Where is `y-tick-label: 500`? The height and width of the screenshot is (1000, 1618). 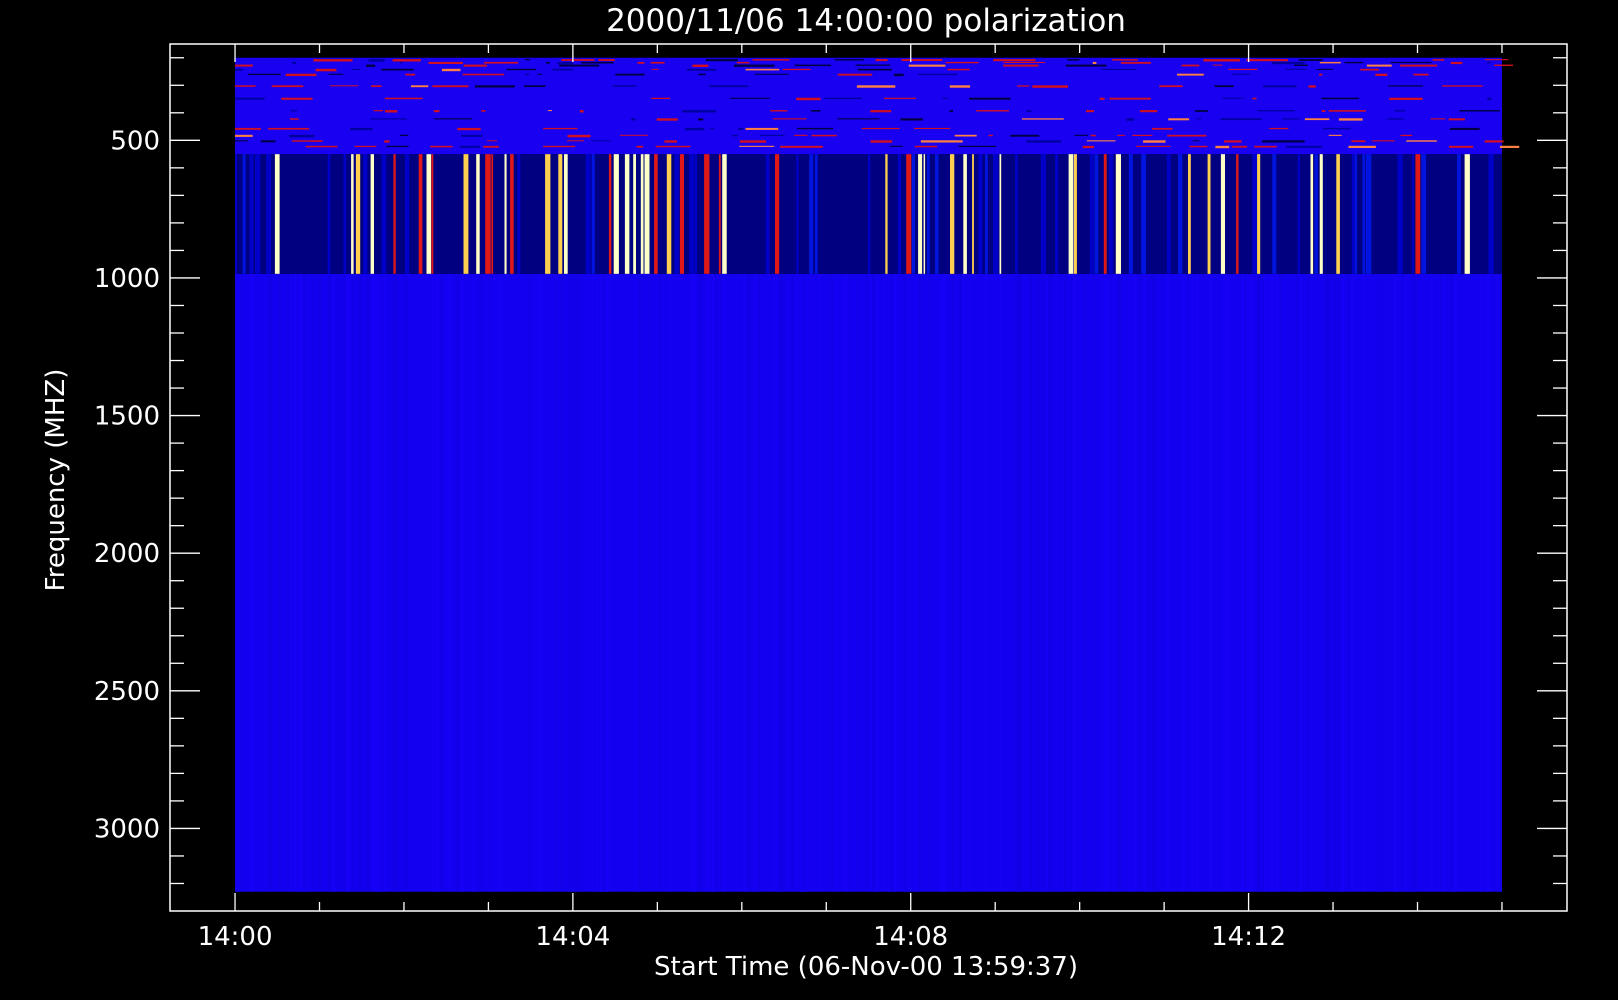 y-tick-label: 500 is located at coordinates (135, 141).